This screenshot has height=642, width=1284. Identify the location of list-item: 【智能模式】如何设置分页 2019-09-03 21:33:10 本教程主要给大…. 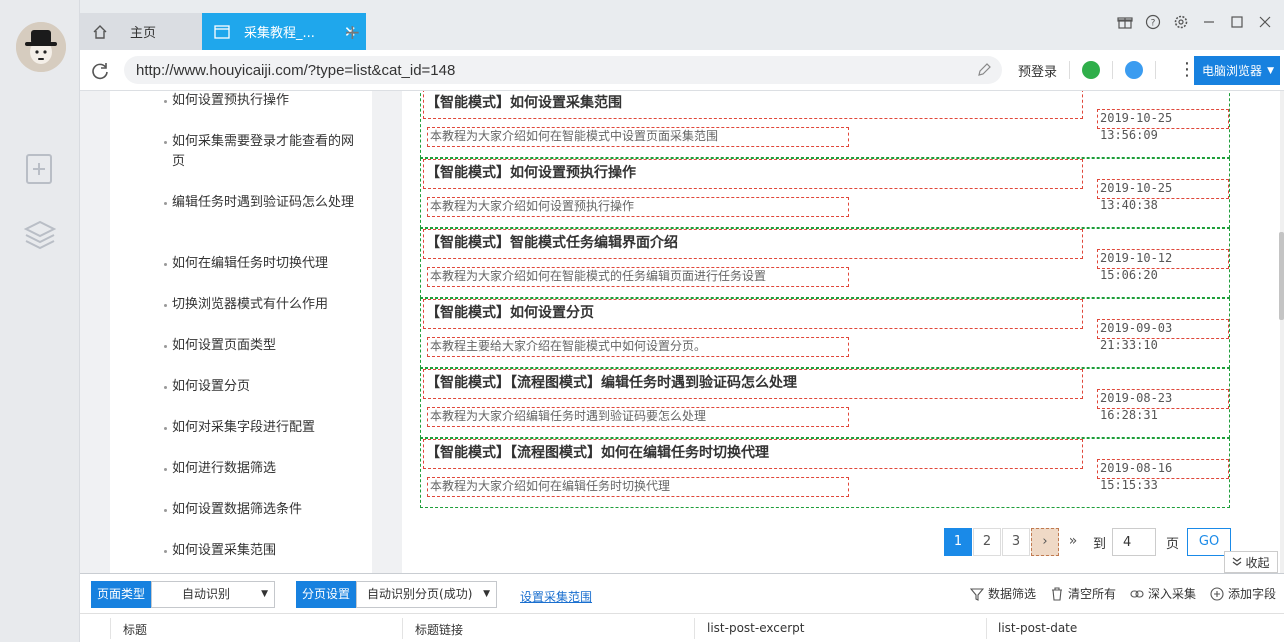
(825, 333).